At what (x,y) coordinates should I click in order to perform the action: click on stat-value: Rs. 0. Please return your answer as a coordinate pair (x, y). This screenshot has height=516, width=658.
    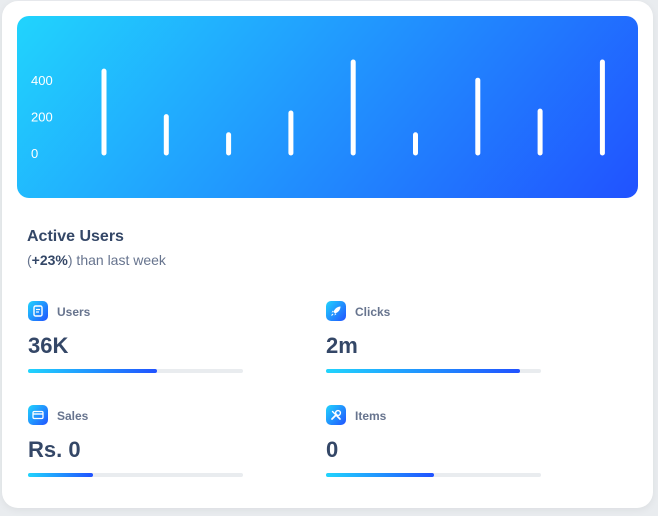
    Looking at the image, I should click on (54, 449).